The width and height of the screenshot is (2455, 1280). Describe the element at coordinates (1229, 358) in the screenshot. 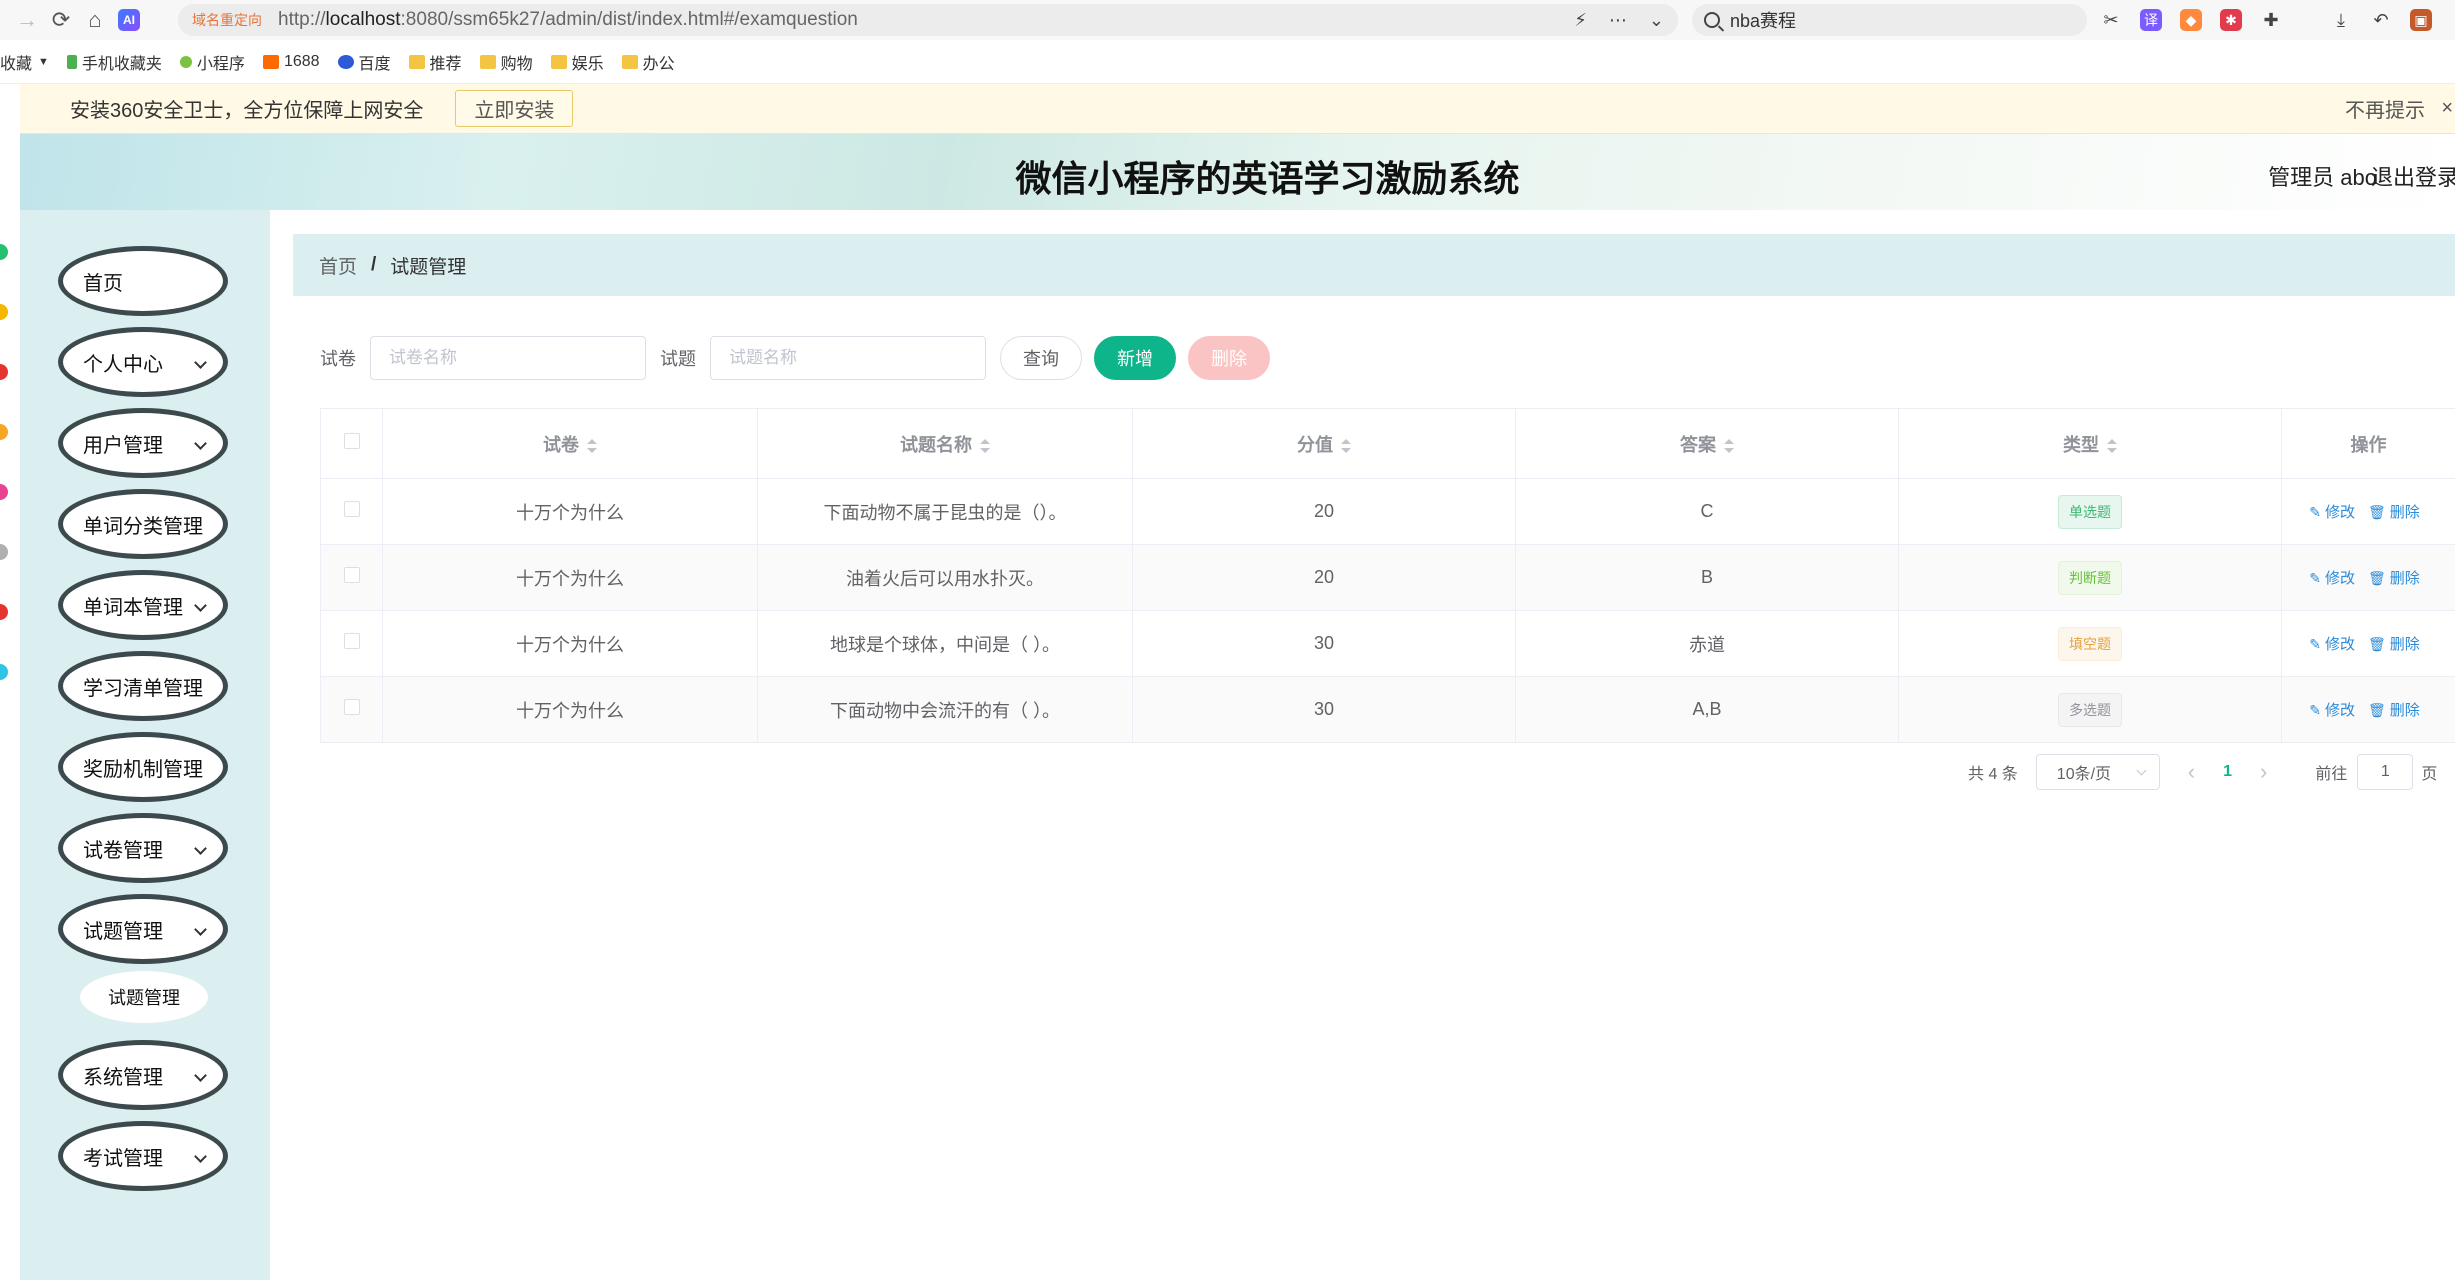

I see `batch-delete-button: 删除` at that location.